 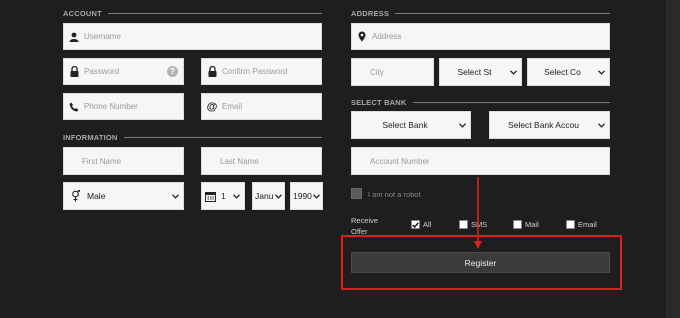 I want to click on username-field: Username, so click(x=192, y=36).